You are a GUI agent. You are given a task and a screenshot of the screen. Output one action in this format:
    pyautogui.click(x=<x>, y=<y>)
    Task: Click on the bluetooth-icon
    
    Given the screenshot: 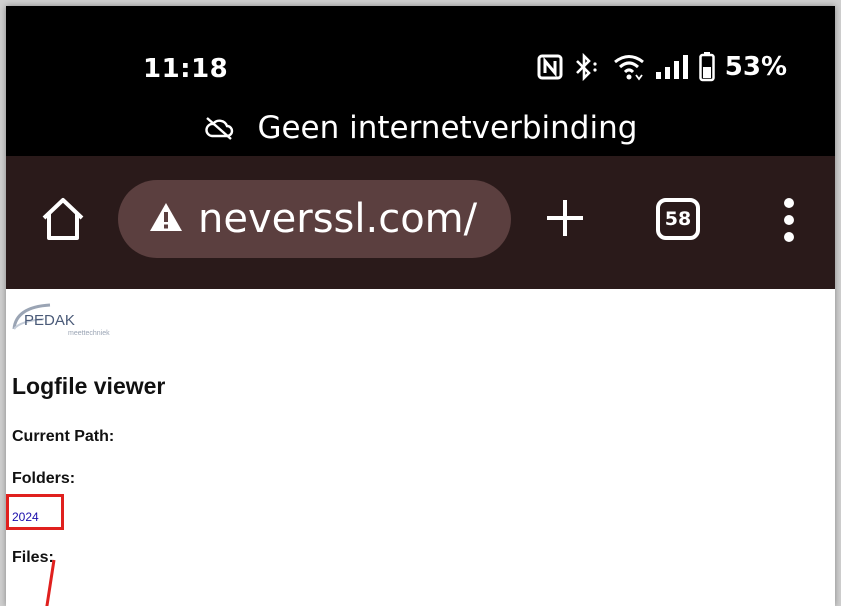 What is the action you would take?
    pyautogui.click(x=588, y=67)
    